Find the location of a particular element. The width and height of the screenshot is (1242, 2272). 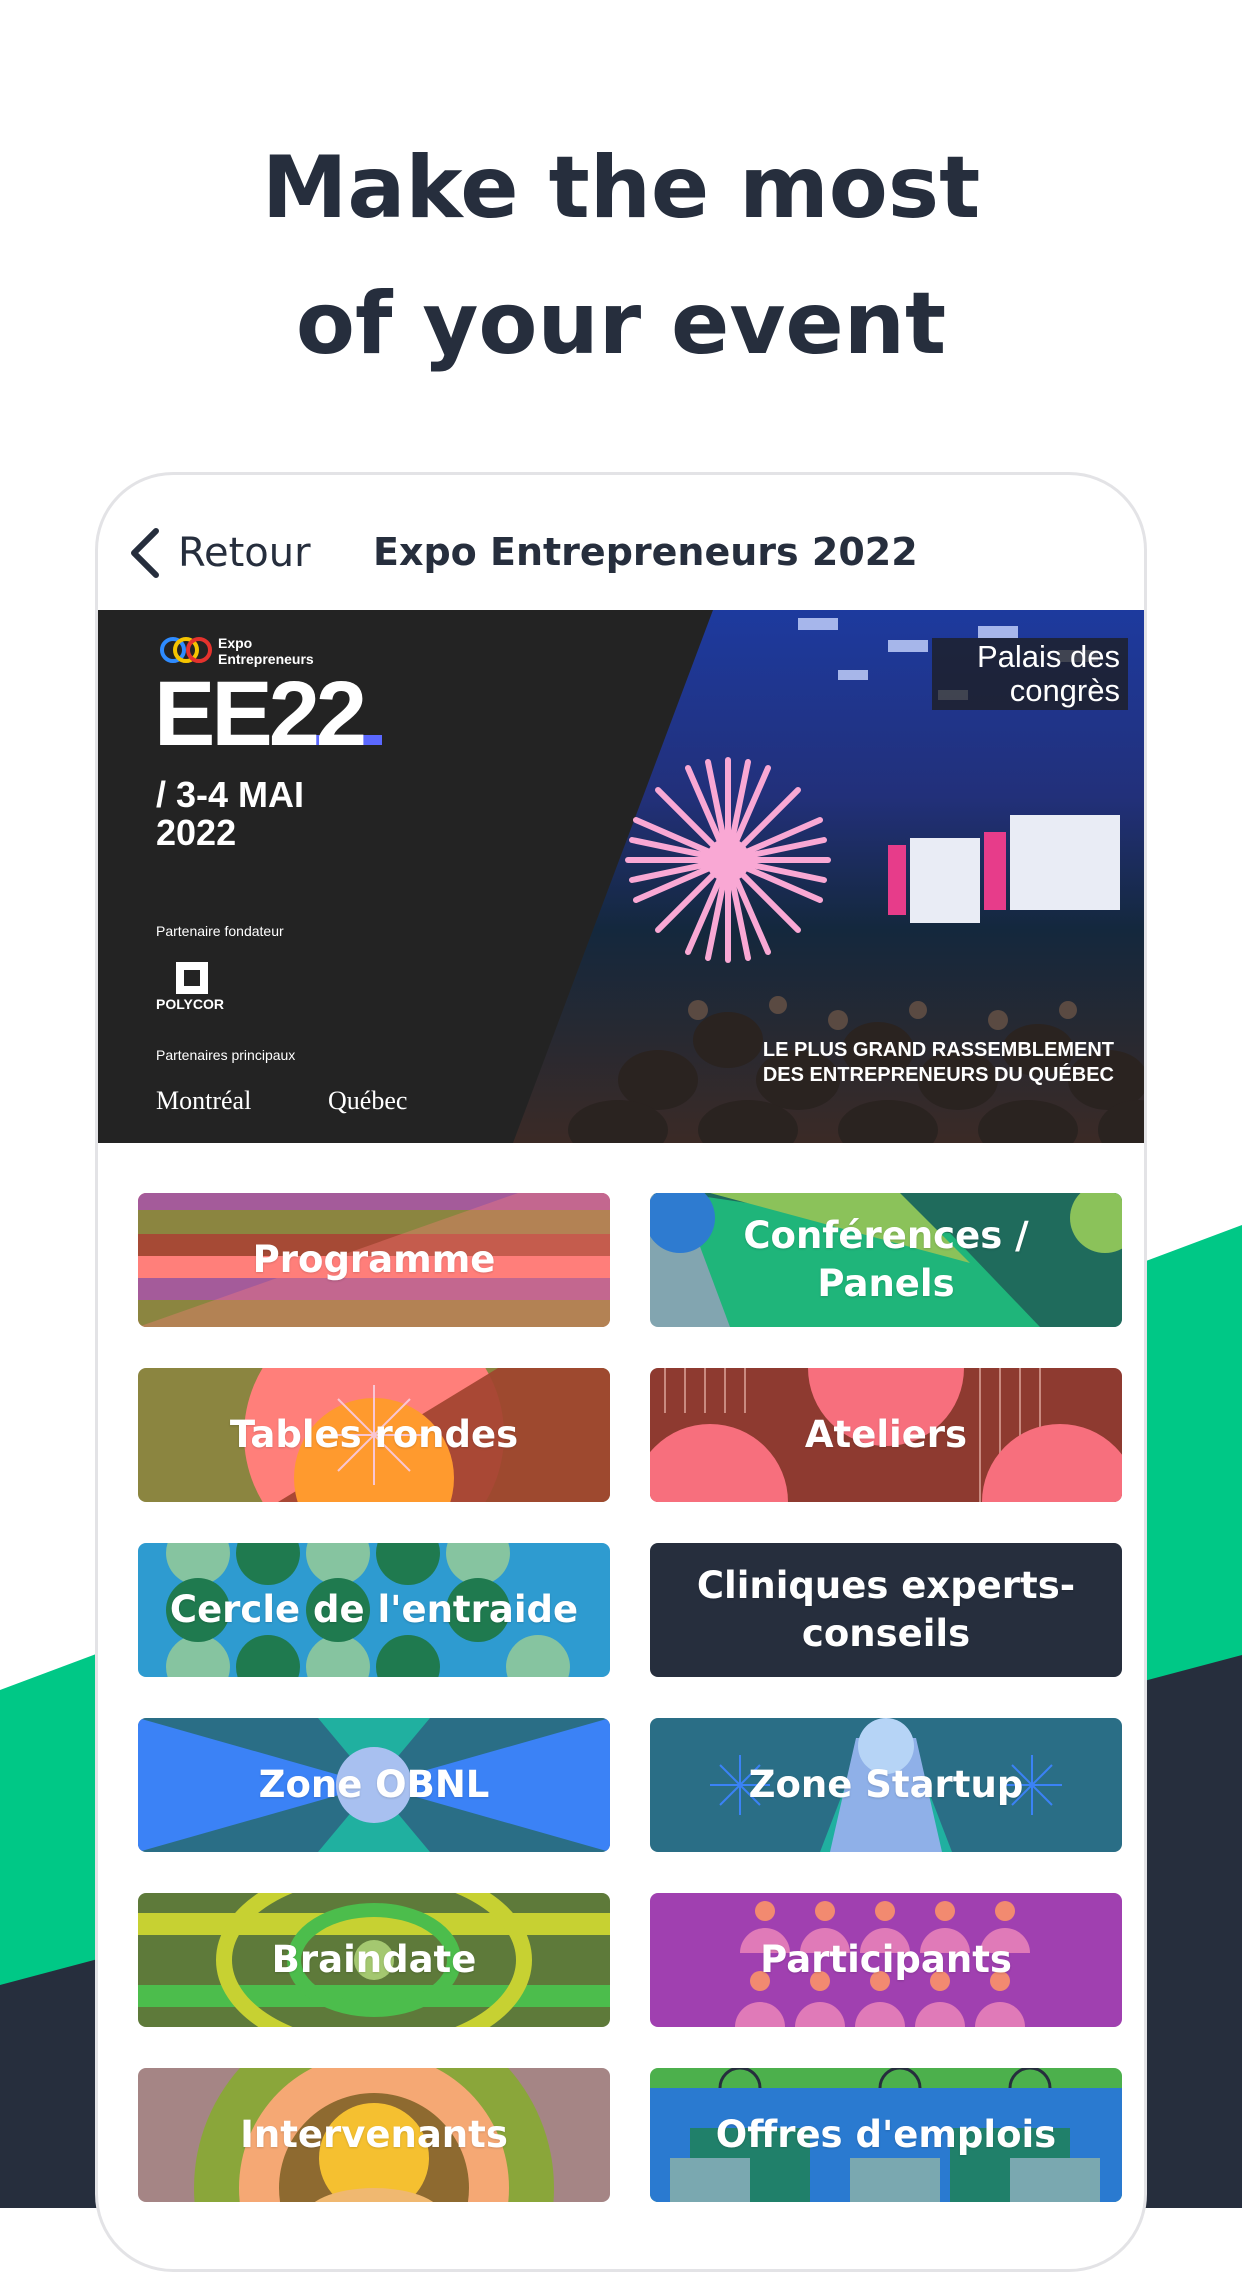

partner-quebec: Québec is located at coordinates (368, 1100).